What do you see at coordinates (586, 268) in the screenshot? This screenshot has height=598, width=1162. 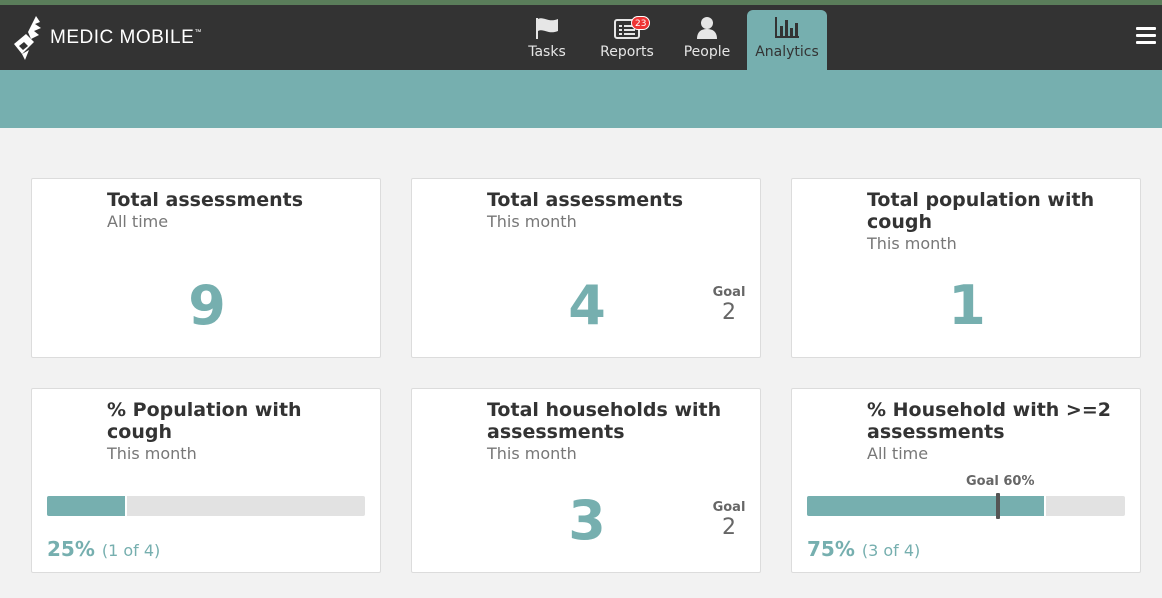 I see `widget-total-assessments-this-month: Total assessments This month 4 Goal 2` at bounding box center [586, 268].